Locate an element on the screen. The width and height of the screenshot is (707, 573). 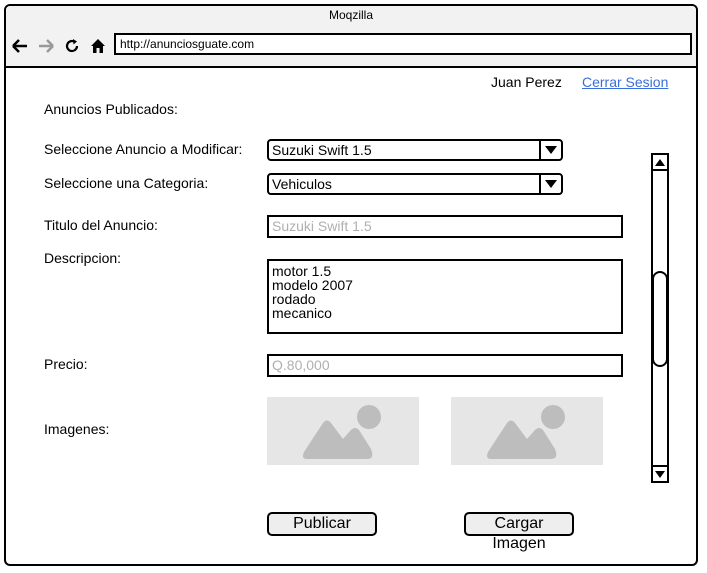
title-input: Suzuki Swift 1.5 is located at coordinates (445, 226).